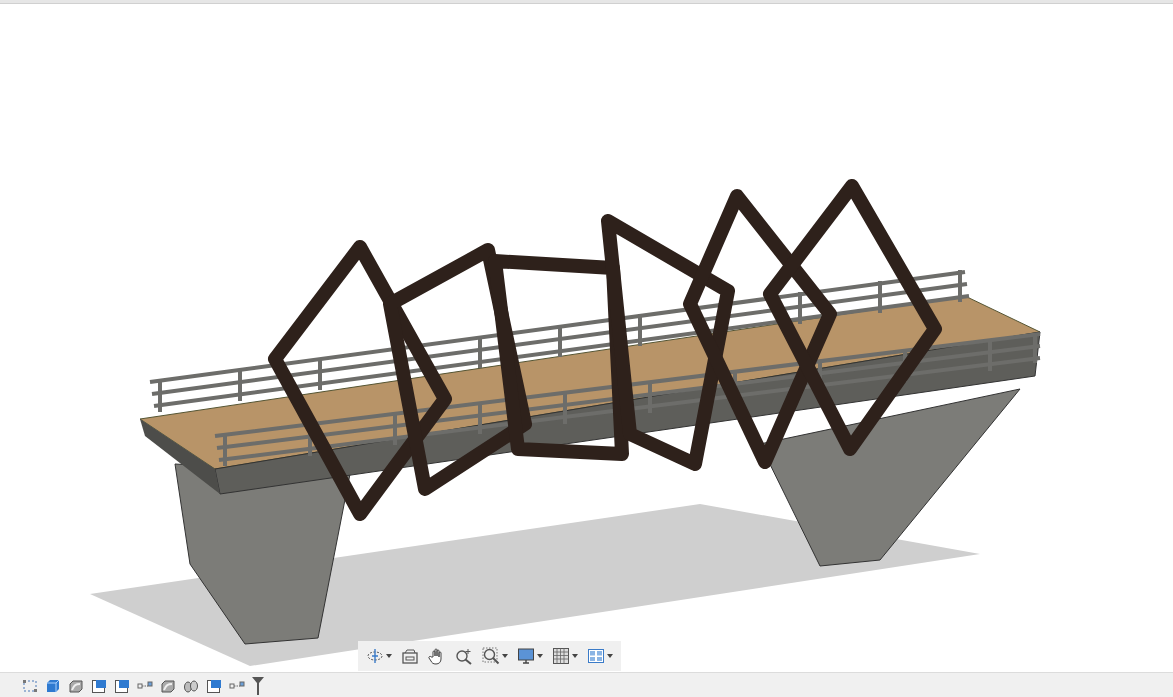  What do you see at coordinates (561, 656) in the screenshot?
I see `grid-icon` at bounding box center [561, 656].